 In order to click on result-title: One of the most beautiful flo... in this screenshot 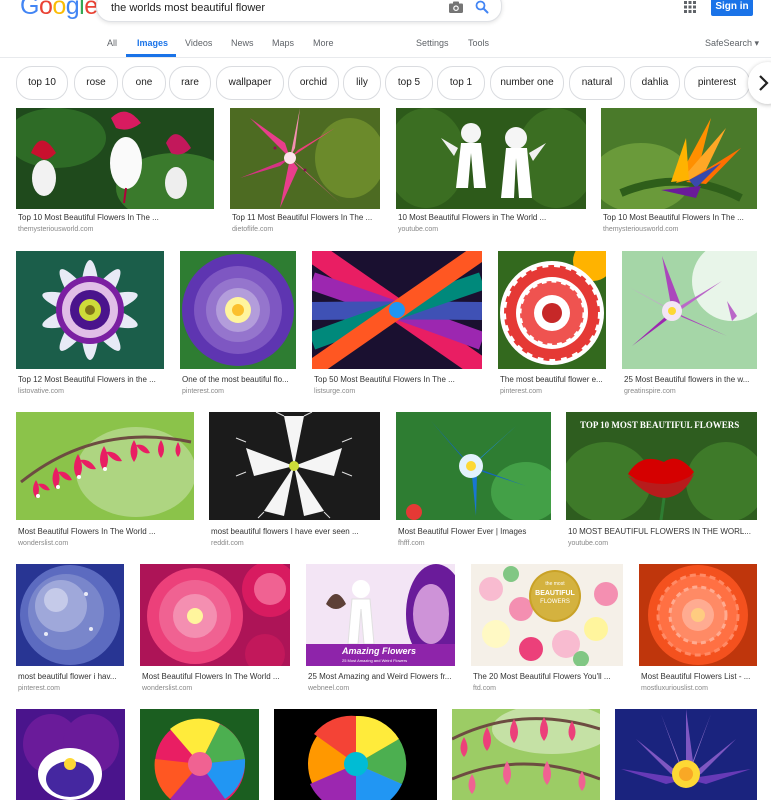, I will do `click(239, 379)`.